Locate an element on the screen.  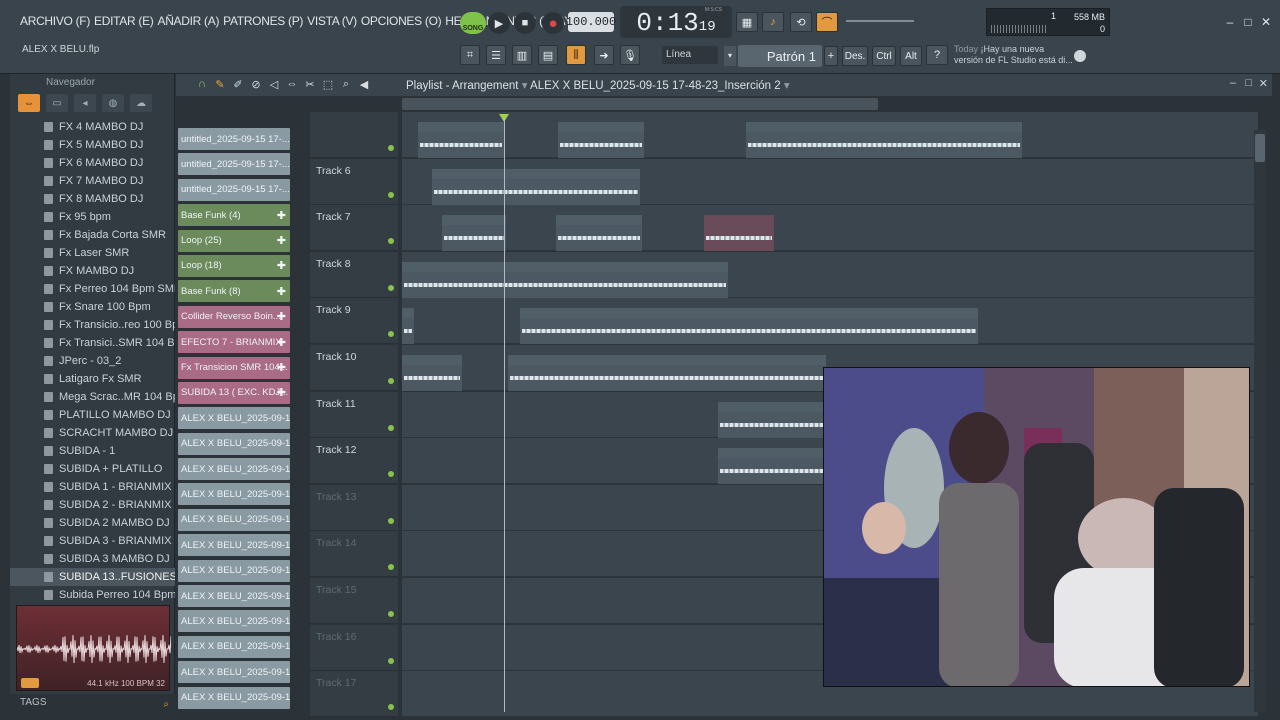
pattern-dropdown-arrow: ▾ is located at coordinates (730, 56).